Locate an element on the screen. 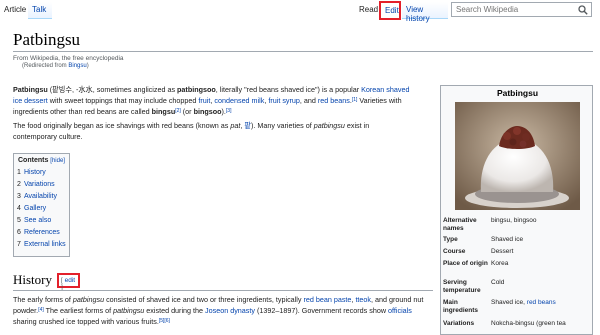 The image size is (600, 335). toc-item-availability: 3 Availability is located at coordinates (41, 197).